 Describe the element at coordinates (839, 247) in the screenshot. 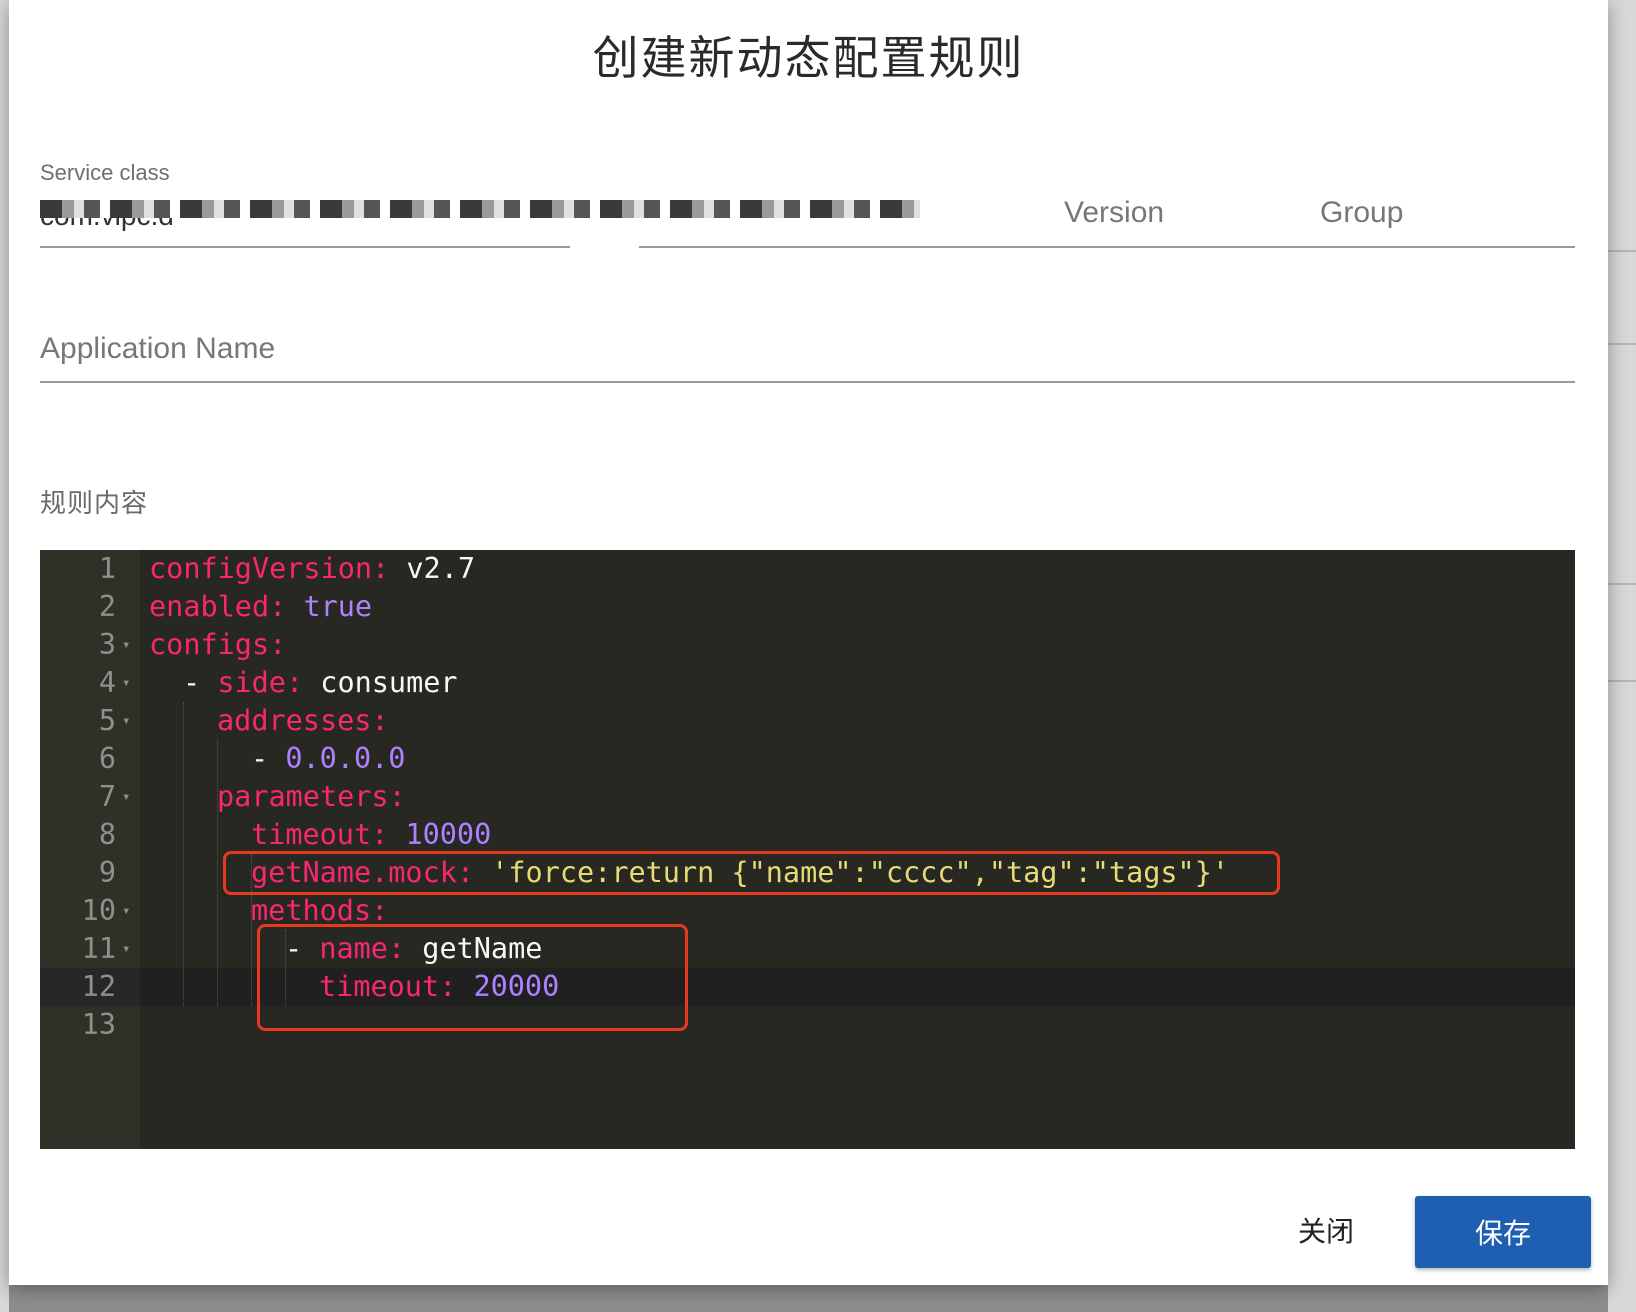

I see `service-class-underline-right` at that location.